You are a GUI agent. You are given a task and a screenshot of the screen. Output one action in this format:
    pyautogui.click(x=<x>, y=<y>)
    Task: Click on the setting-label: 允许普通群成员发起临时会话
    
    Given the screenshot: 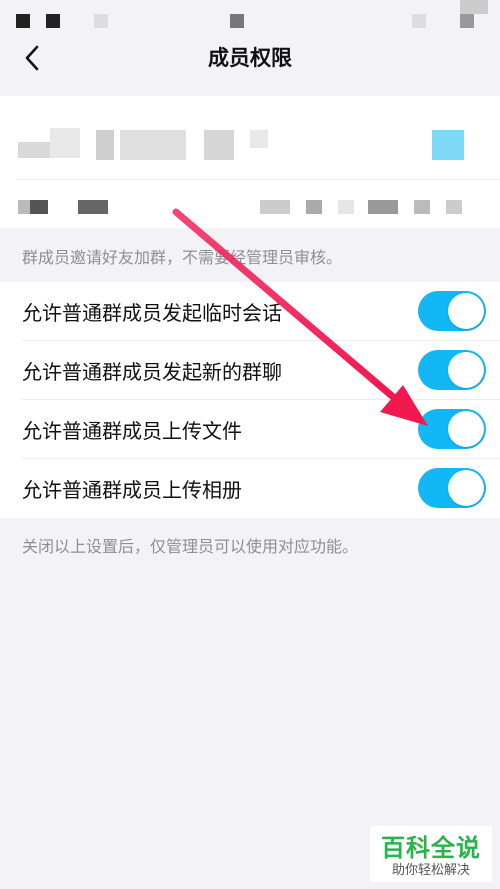 What is the action you would take?
    pyautogui.click(x=152, y=313)
    